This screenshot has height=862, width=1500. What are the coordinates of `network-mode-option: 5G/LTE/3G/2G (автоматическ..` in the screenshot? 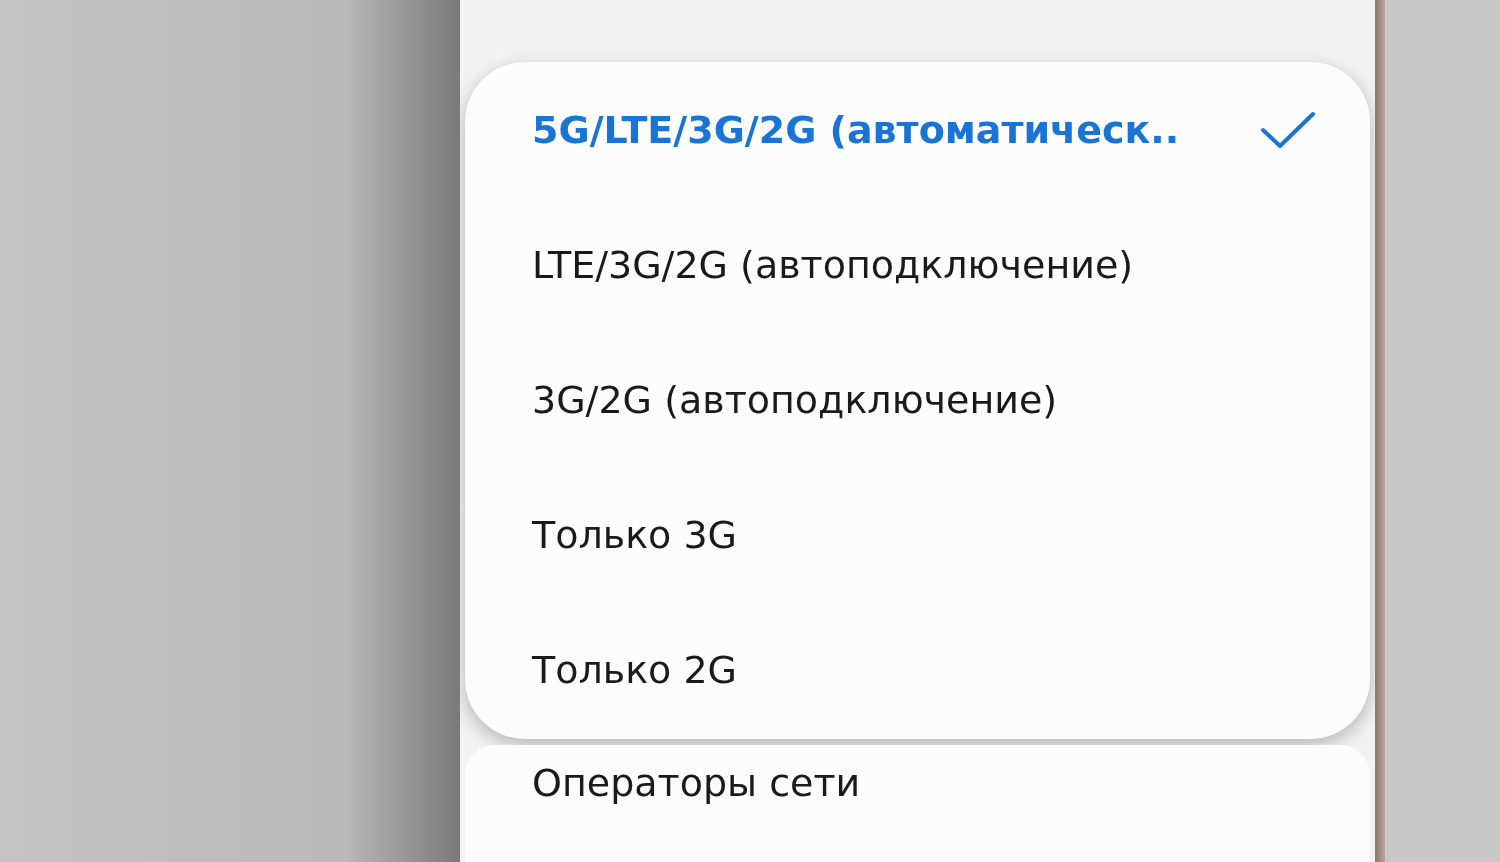 It's located at (917, 129).